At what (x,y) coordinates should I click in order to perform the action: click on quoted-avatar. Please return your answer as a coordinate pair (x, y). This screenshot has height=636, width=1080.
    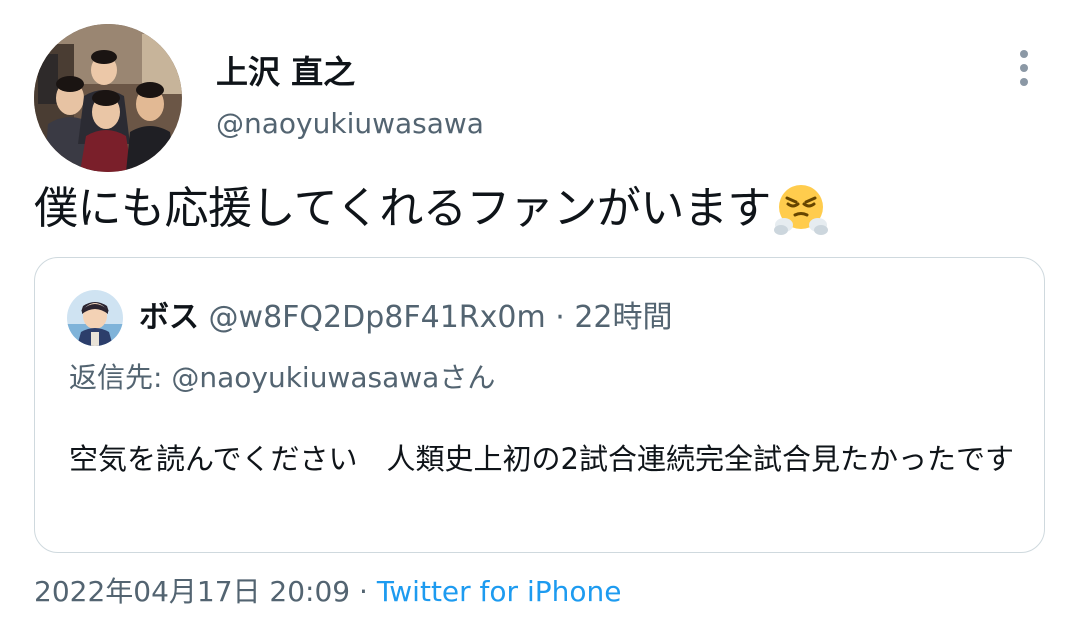
    Looking at the image, I should click on (95, 318).